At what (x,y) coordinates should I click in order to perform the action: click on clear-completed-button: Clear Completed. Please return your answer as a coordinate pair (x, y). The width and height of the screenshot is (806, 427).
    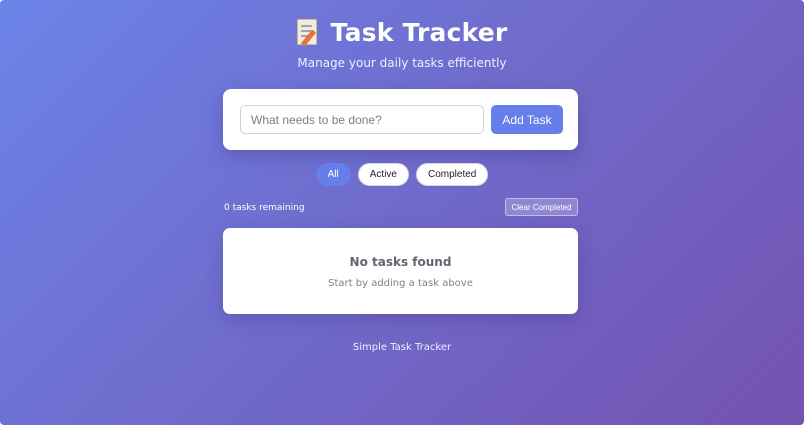
    Looking at the image, I should click on (541, 207).